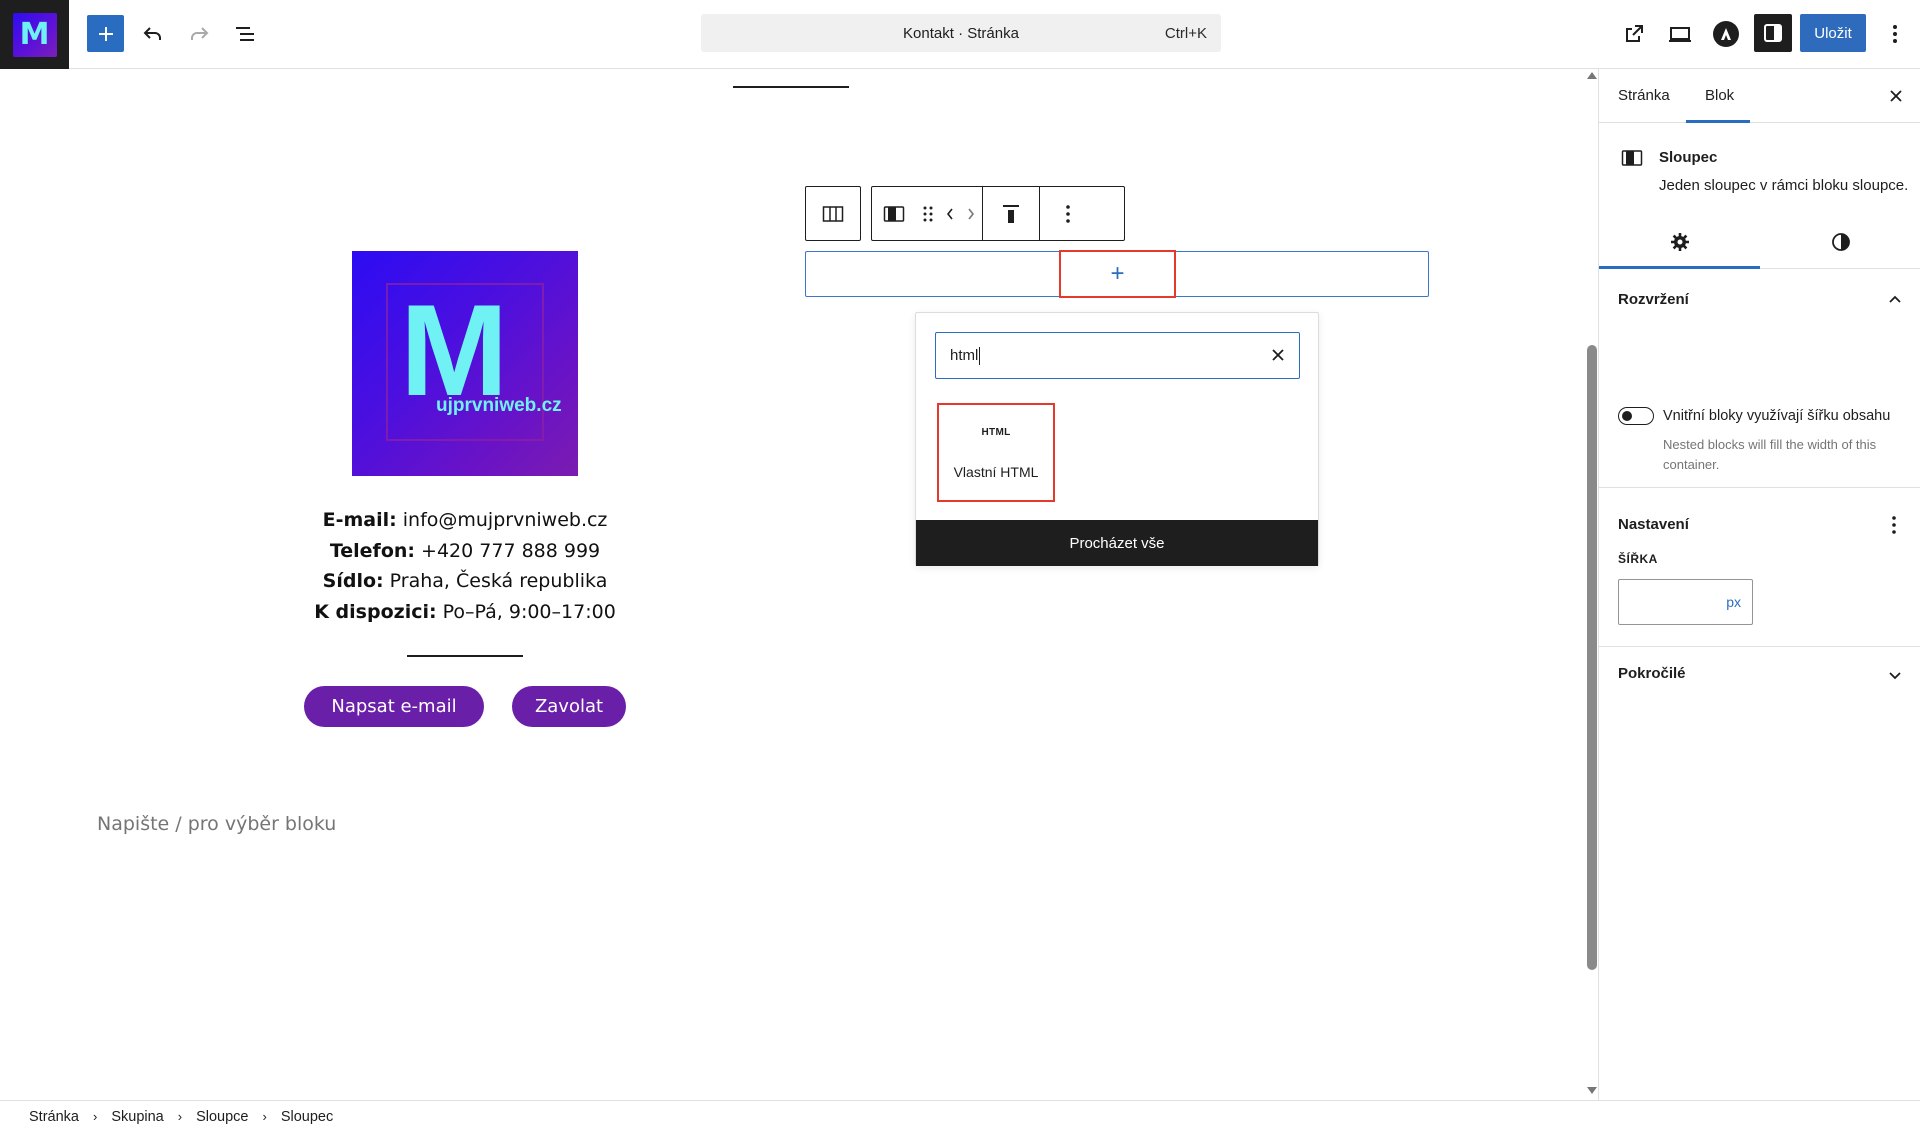 This screenshot has height=1132, width=1920. What do you see at coordinates (1653, 524) in the screenshot?
I see `panel-settings-title: Nastavení` at bounding box center [1653, 524].